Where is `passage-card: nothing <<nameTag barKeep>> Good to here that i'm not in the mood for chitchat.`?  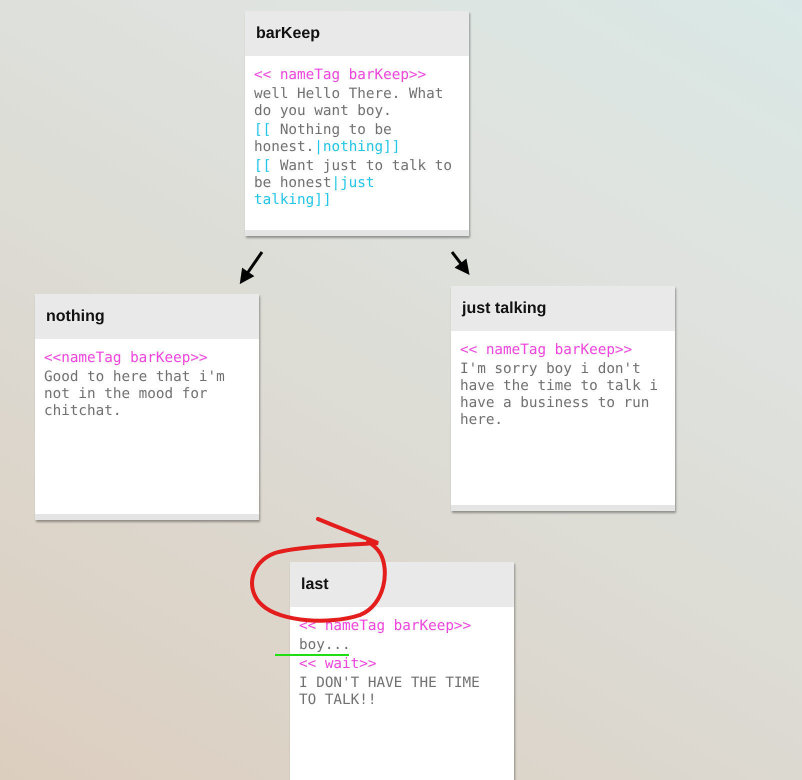
passage-card: nothing <<nameTag barKeep>> Good to here that i'm not in the mood for chitchat. is located at coordinates (147, 407).